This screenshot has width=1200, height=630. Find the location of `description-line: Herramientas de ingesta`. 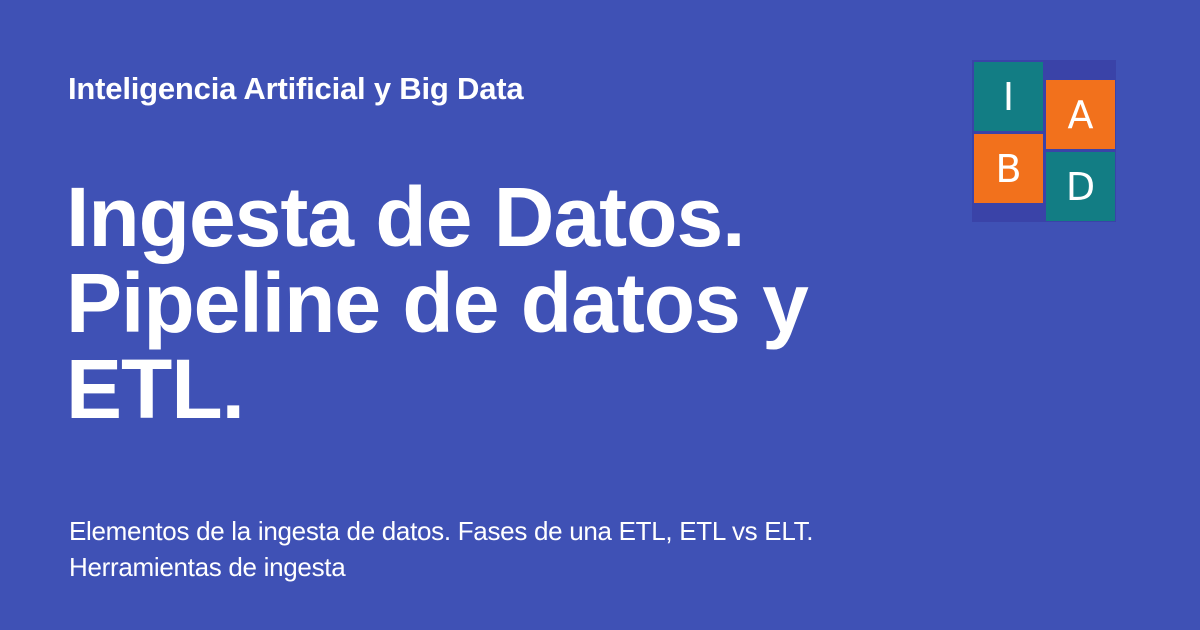

description-line: Herramientas de ingesta is located at coordinates (207, 567).